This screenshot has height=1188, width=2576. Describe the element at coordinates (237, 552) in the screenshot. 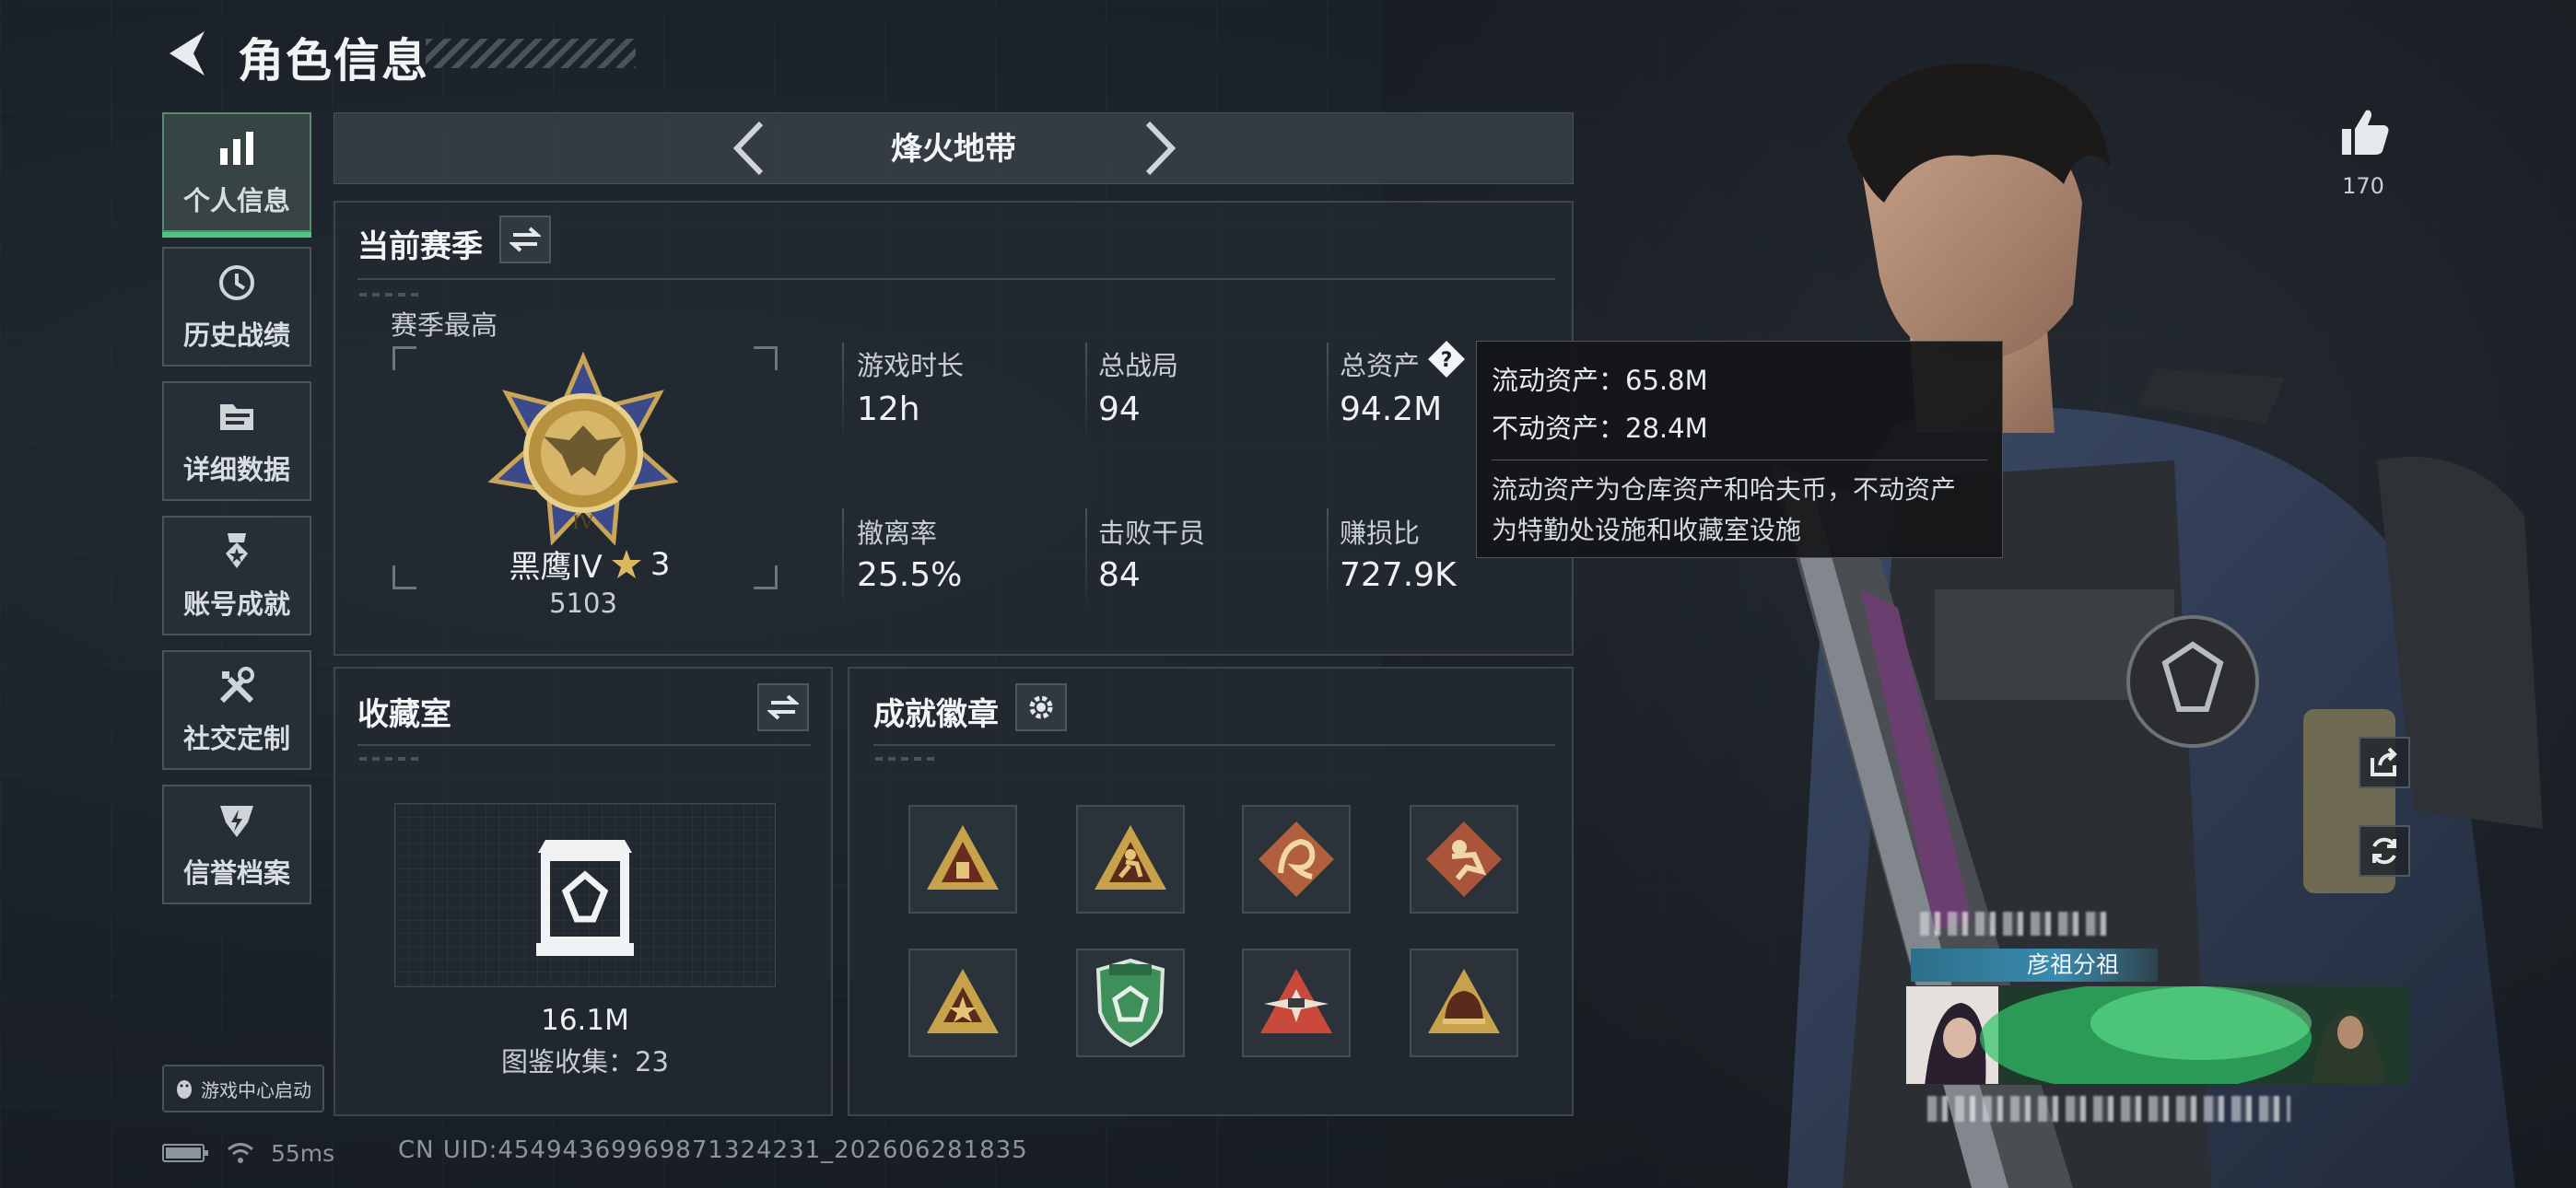

I see `achievement-medal-icon` at that location.